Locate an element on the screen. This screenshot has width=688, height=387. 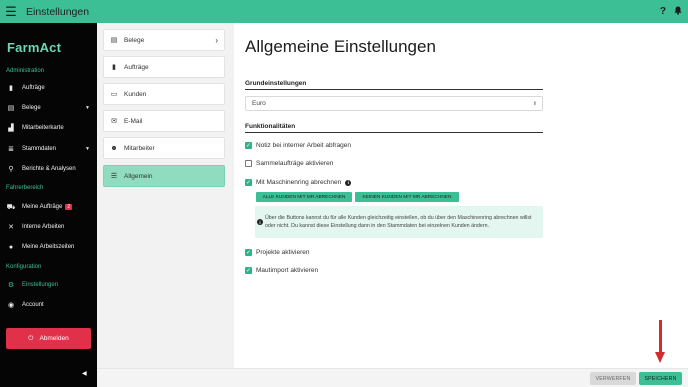
sidebar-item-interne-arbeiten: ✕ Interne Arbeiten is located at coordinates (48, 227).